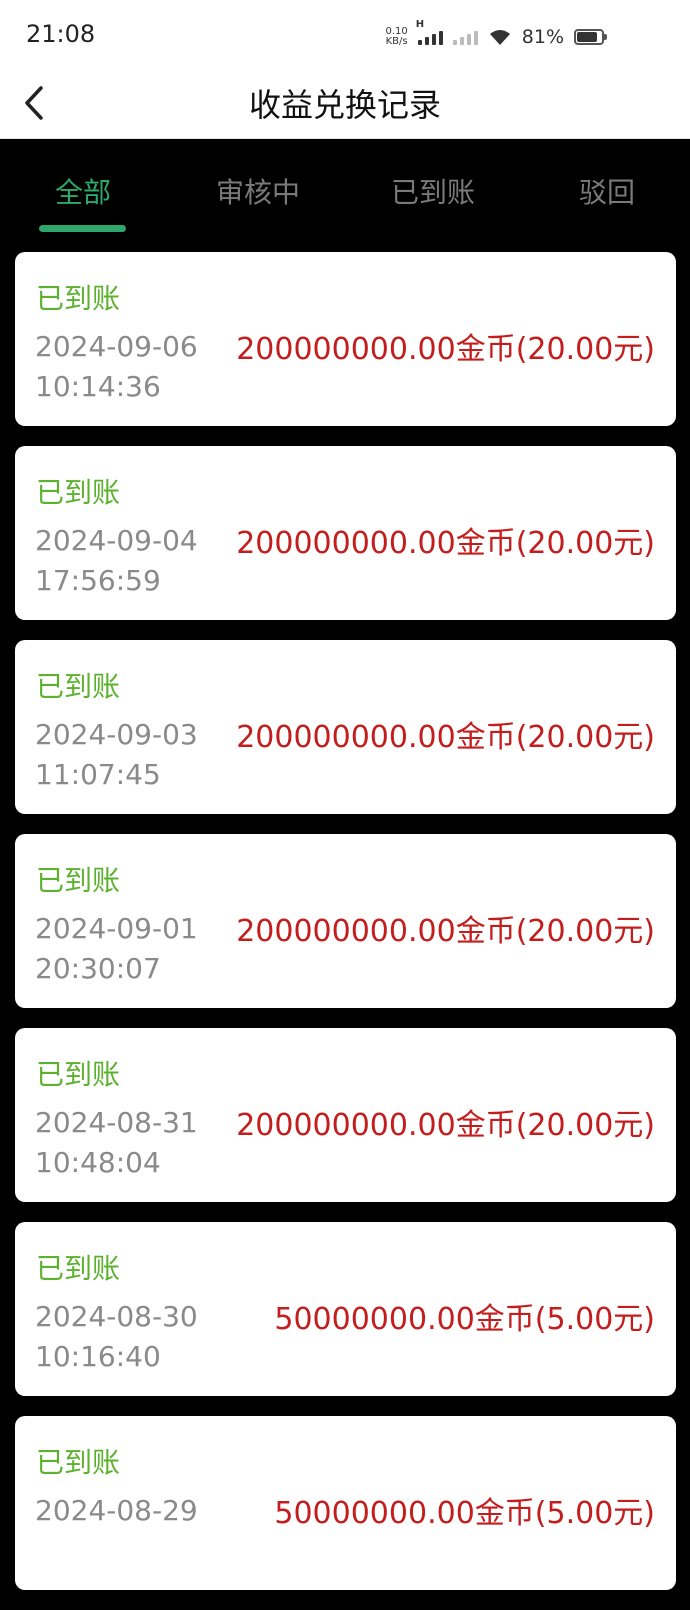 This screenshot has height=1610, width=690. What do you see at coordinates (116, 928) in the screenshot?
I see `record-date: 2024-09-01` at bounding box center [116, 928].